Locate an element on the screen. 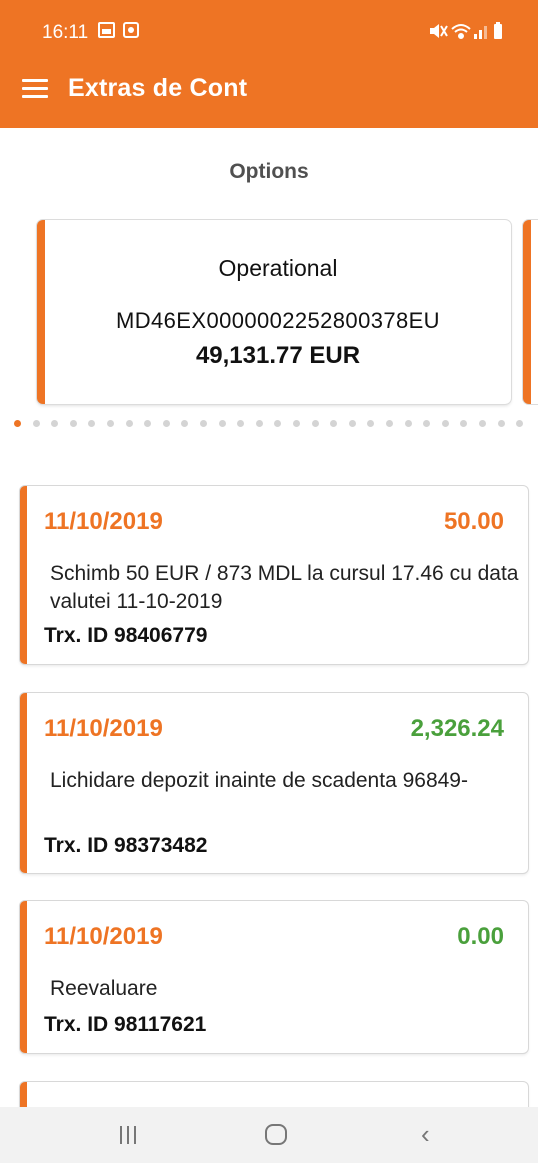 This screenshot has height=1163, width=538. status-bar: 16:11 is located at coordinates (269, 28).